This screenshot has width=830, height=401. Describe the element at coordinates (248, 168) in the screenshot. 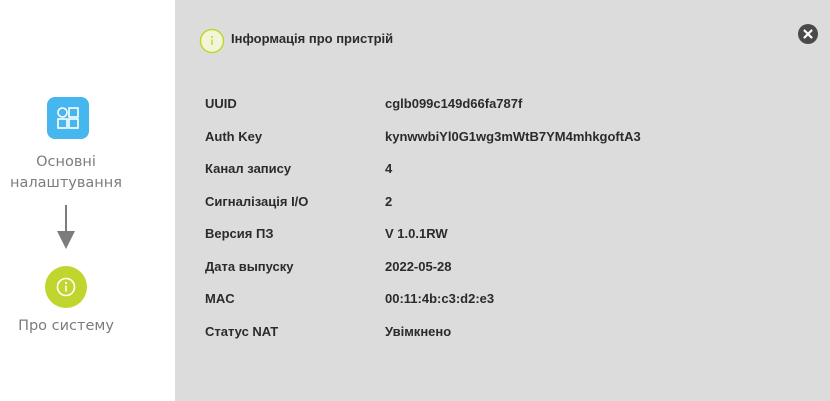

I see `info-label: Канал запису` at that location.